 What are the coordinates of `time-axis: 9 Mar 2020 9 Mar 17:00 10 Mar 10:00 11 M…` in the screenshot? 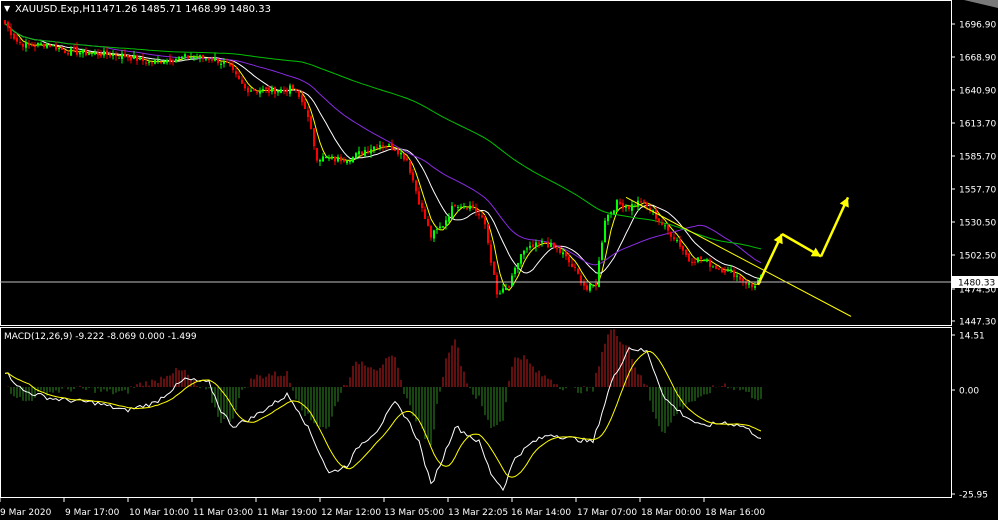 It's located at (382, 508).